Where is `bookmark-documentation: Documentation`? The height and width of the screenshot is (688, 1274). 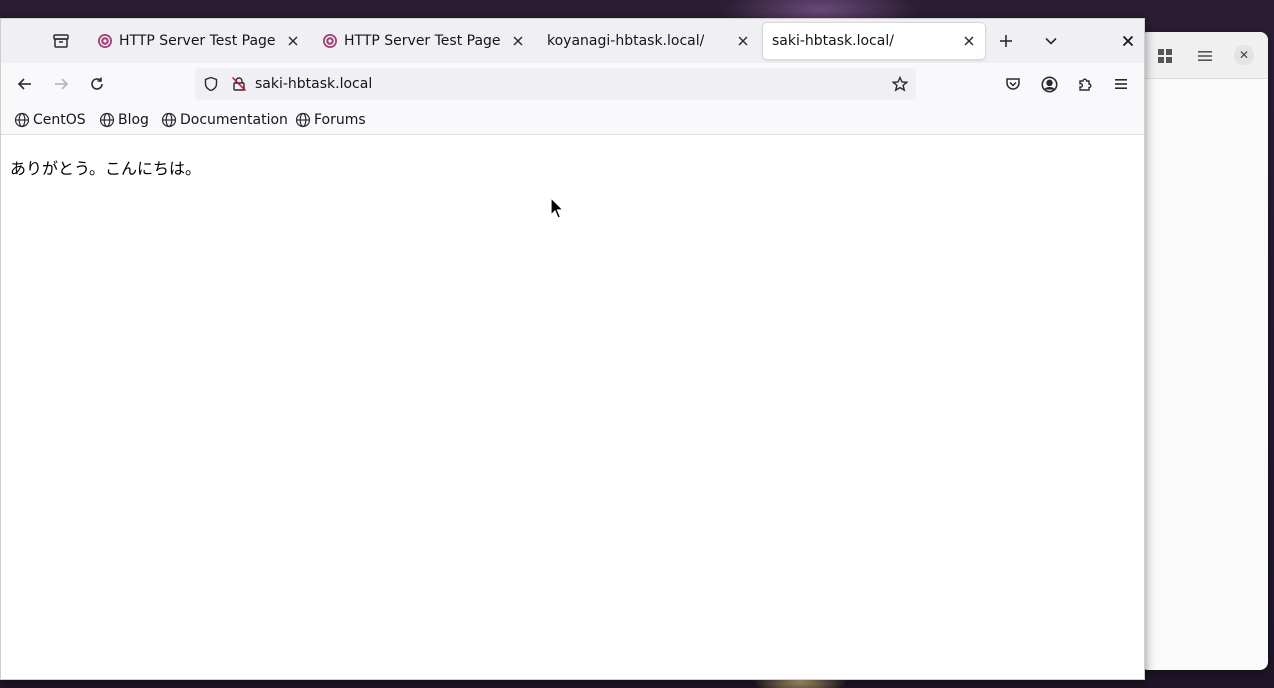 bookmark-documentation: Documentation is located at coordinates (224, 120).